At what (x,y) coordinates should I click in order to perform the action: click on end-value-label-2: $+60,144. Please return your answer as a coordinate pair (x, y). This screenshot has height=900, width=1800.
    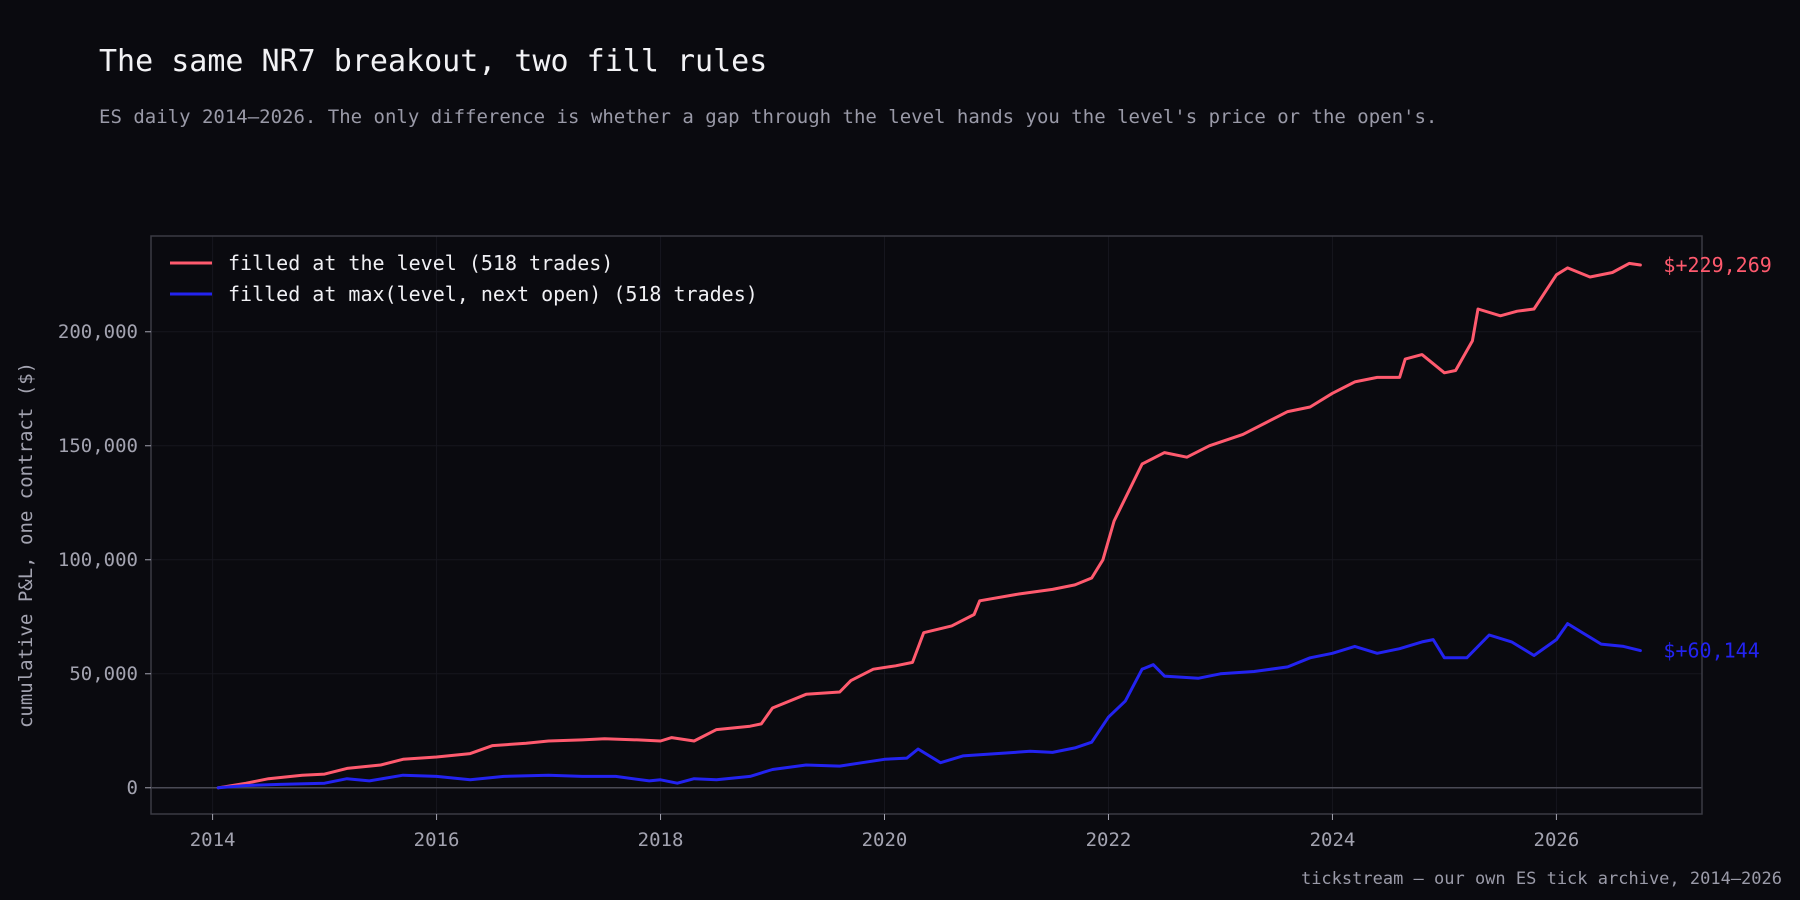
    Looking at the image, I should click on (1711, 651).